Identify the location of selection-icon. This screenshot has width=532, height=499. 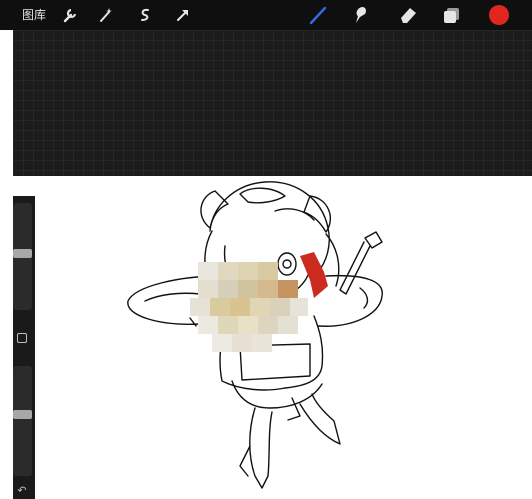
(145, 15).